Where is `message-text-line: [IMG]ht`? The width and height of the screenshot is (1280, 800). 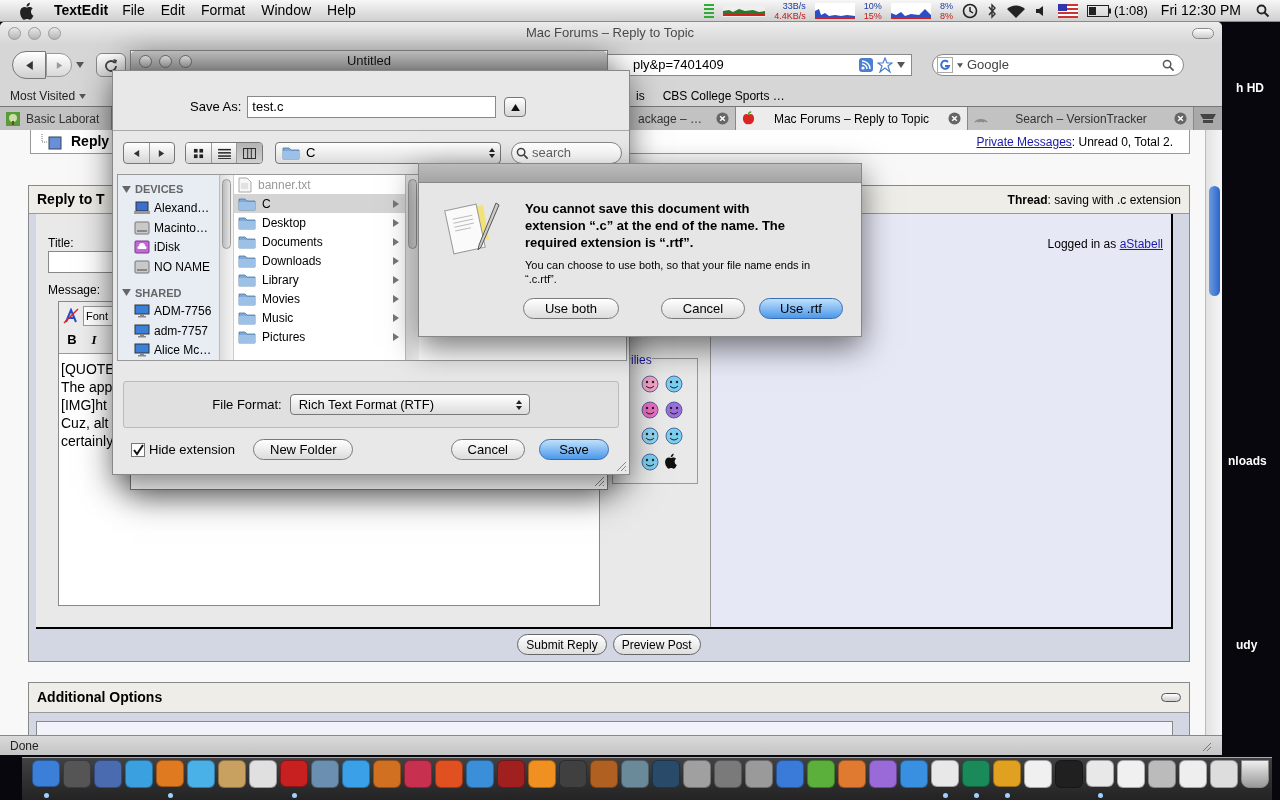
message-text-line: [IMG]ht is located at coordinates (84, 405).